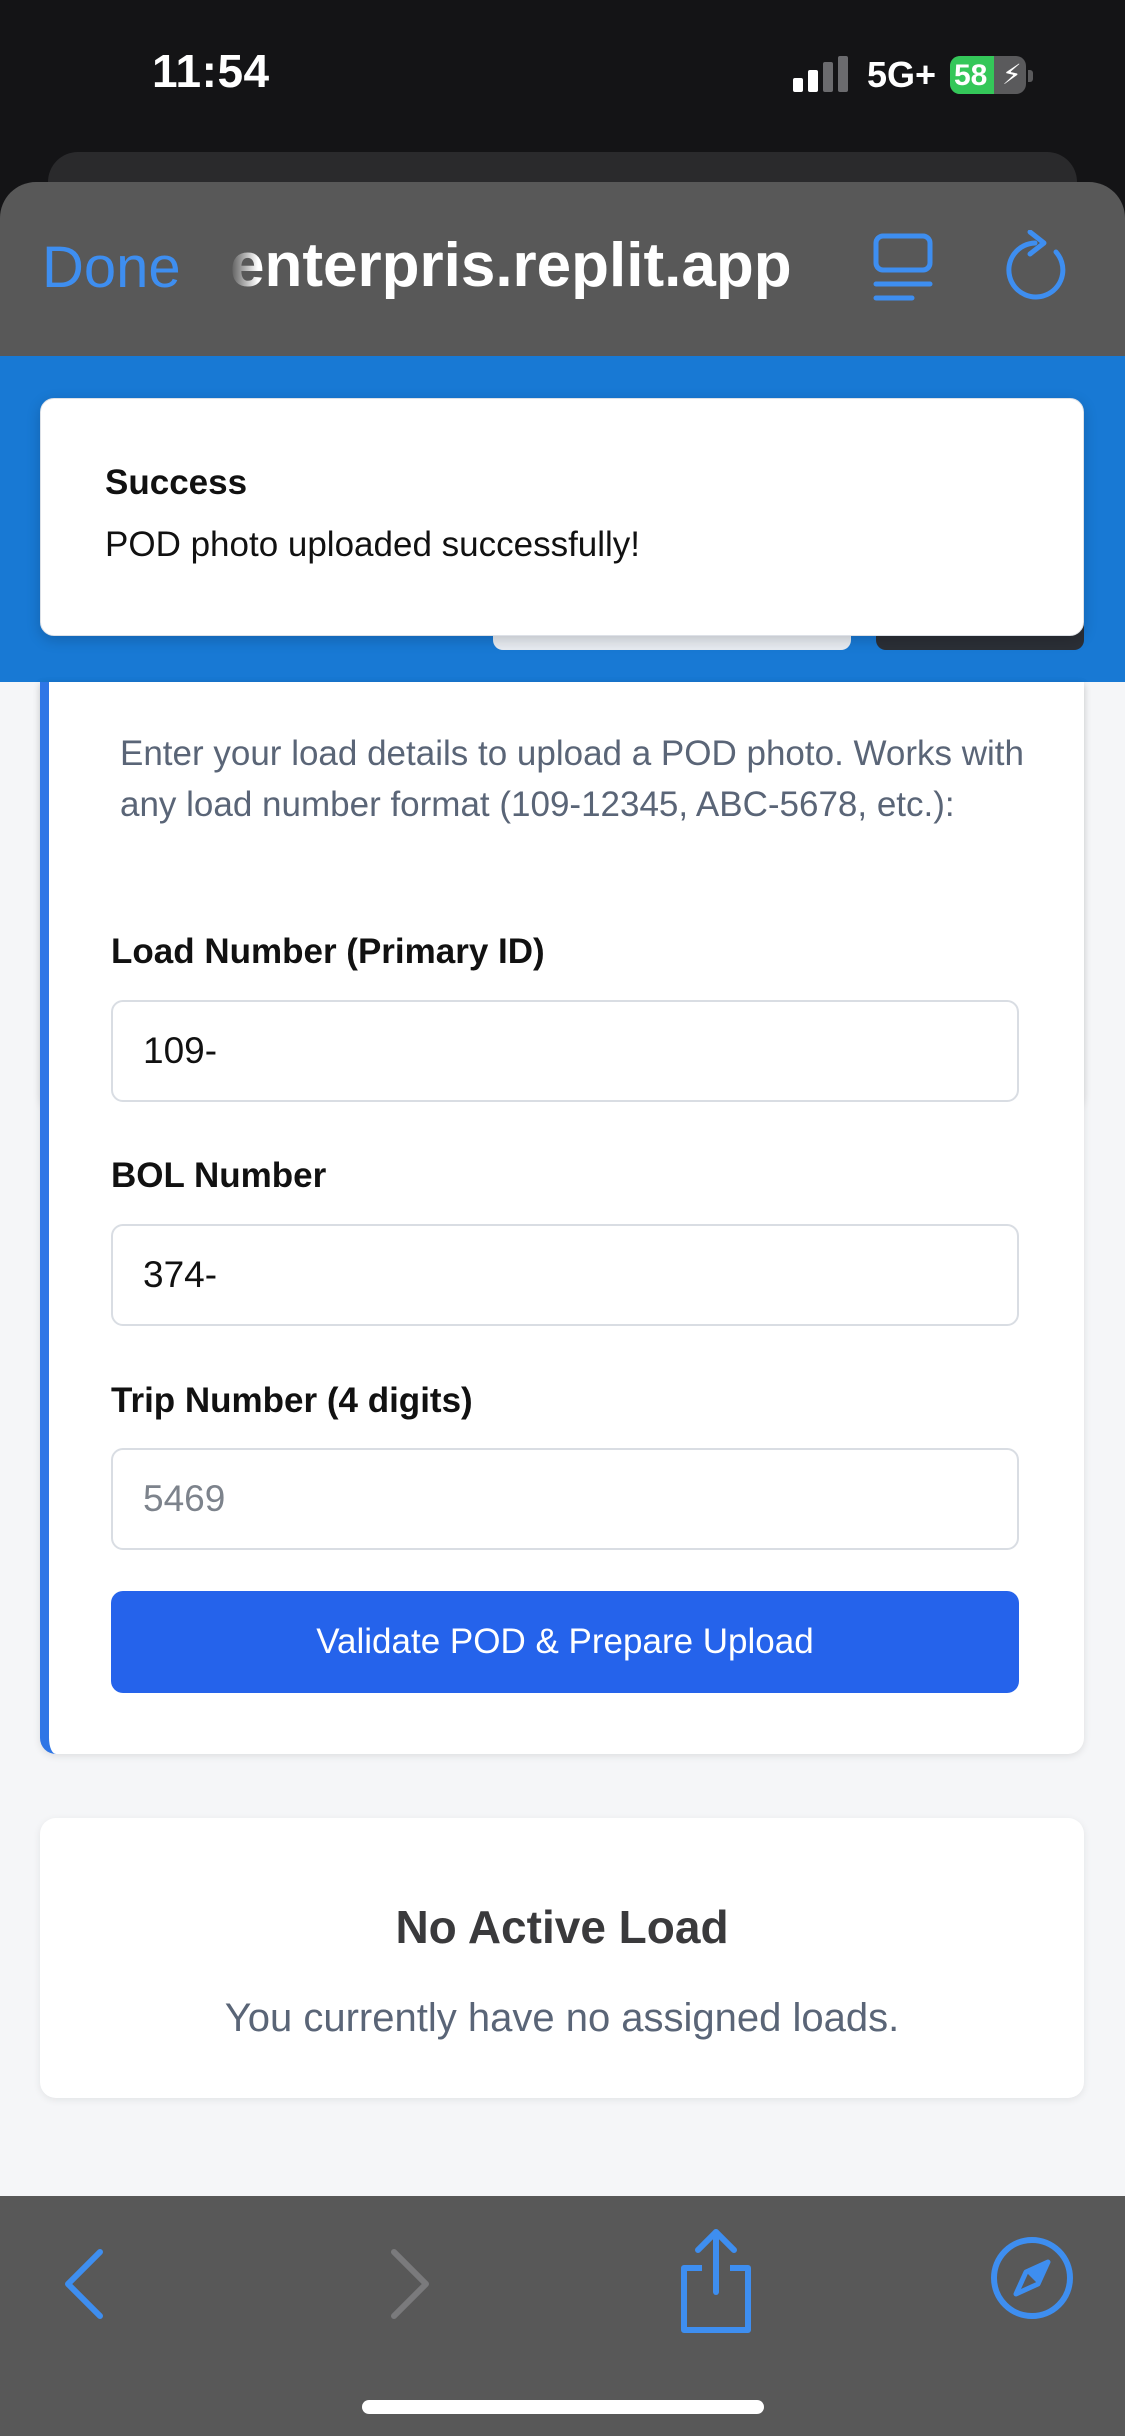  What do you see at coordinates (219, 1175) in the screenshot?
I see `bol-number-label: BOL Number` at bounding box center [219, 1175].